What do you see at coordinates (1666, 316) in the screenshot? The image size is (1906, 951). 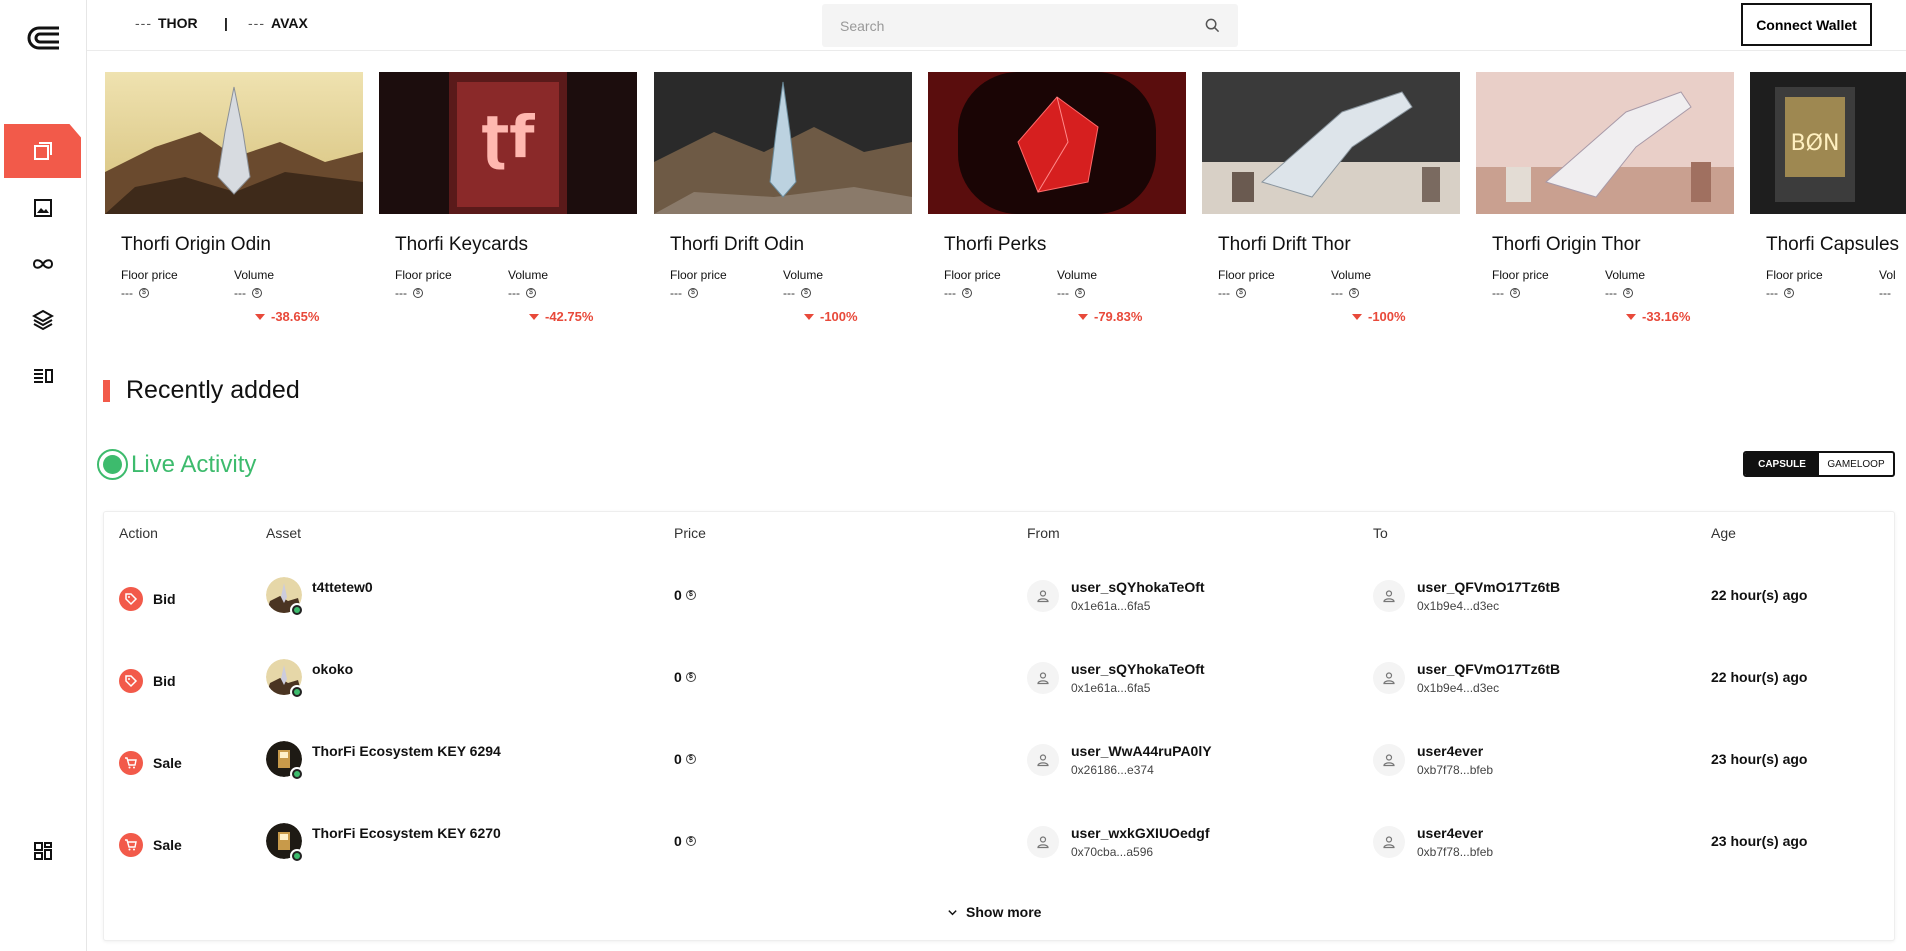 I see `volume-change: -33.16%` at bounding box center [1666, 316].